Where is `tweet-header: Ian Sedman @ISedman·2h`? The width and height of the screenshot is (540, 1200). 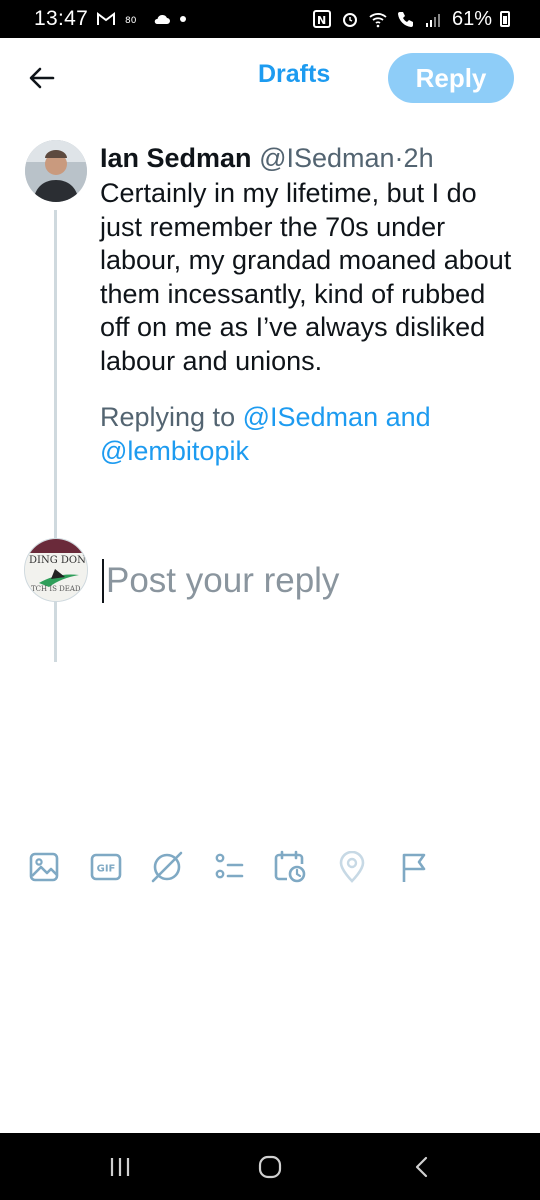 tweet-header: Ian Sedman @ISedman·2h is located at coordinates (310, 158).